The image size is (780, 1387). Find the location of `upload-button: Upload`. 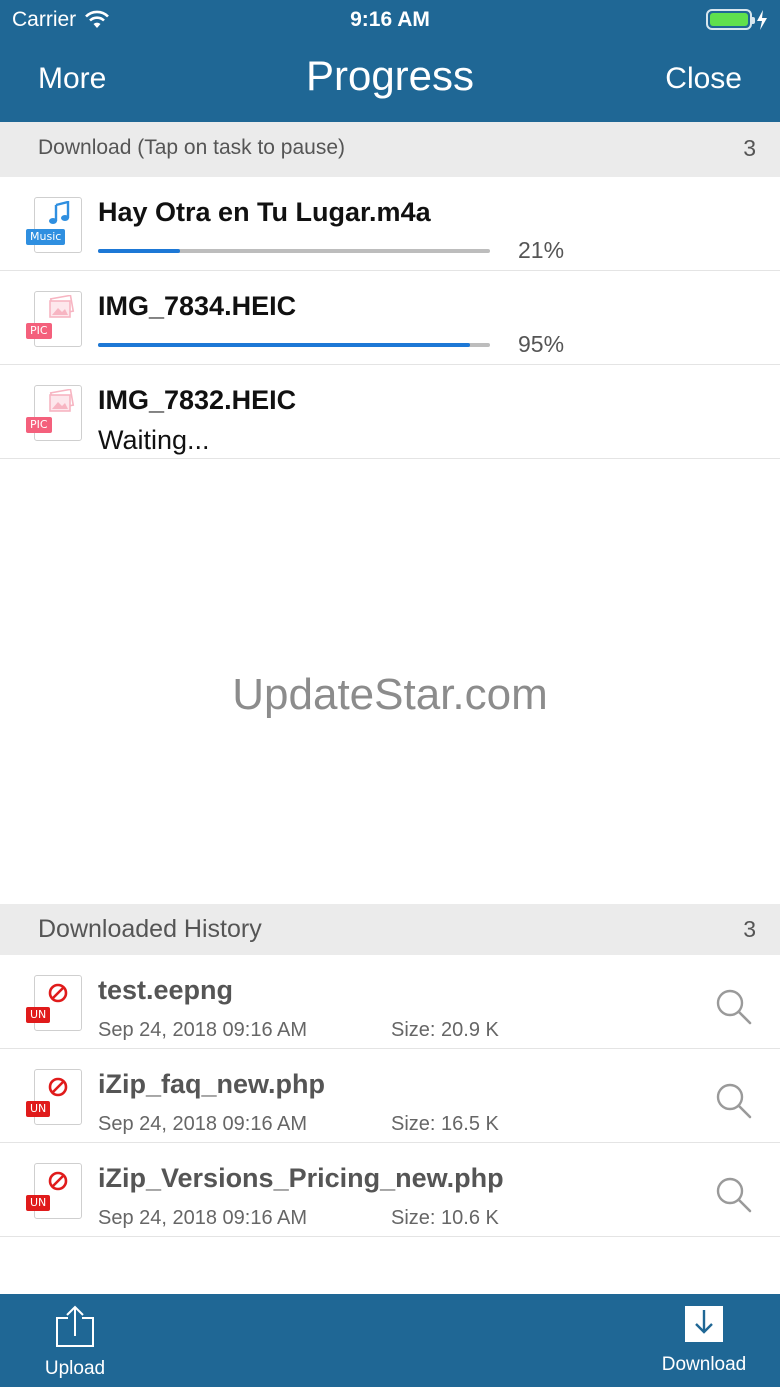

upload-button: Upload is located at coordinates (75, 1342).